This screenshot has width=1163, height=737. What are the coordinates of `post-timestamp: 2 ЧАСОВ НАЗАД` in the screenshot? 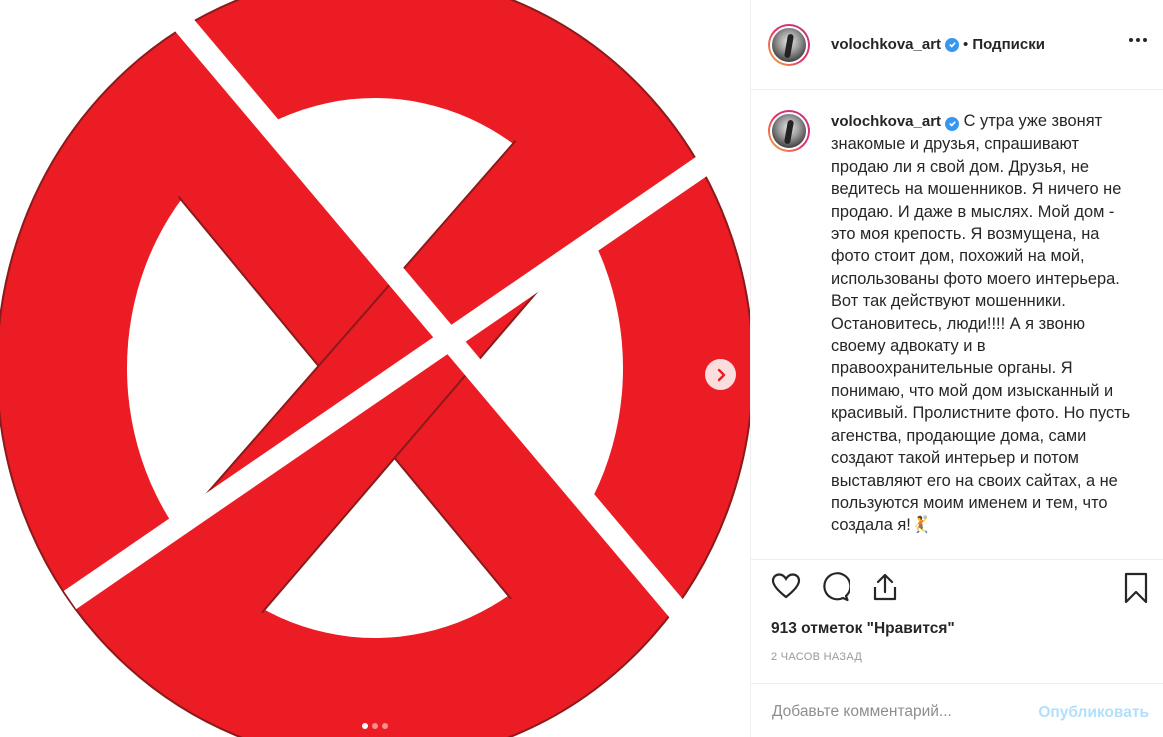 It's located at (816, 657).